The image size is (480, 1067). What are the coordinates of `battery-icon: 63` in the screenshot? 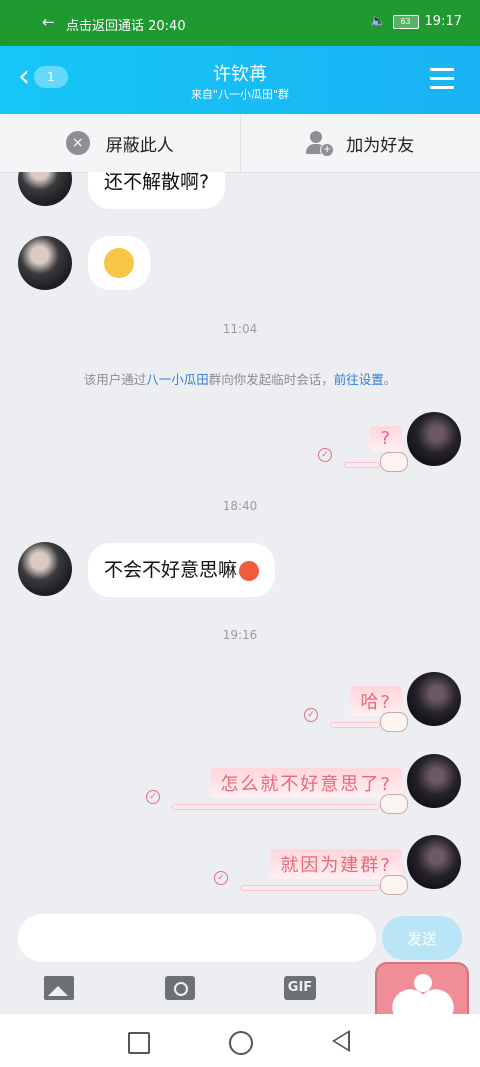 It's located at (405, 21).